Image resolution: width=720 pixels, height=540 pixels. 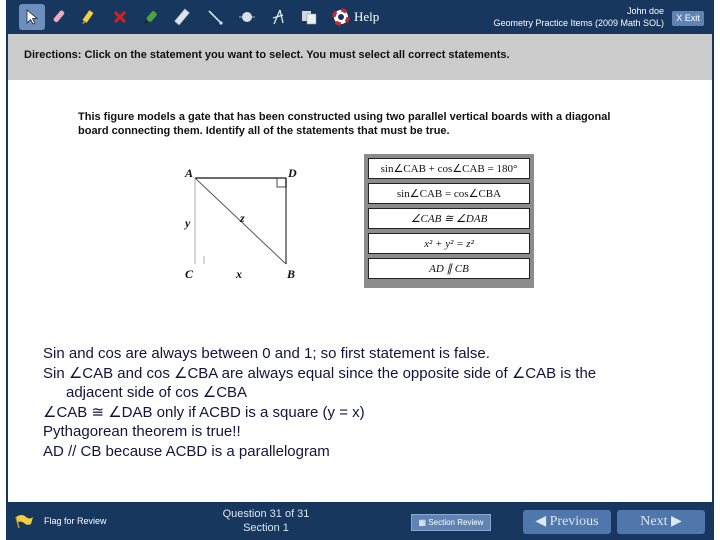 I want to click on label-z: z, so click(x=242, y=218).